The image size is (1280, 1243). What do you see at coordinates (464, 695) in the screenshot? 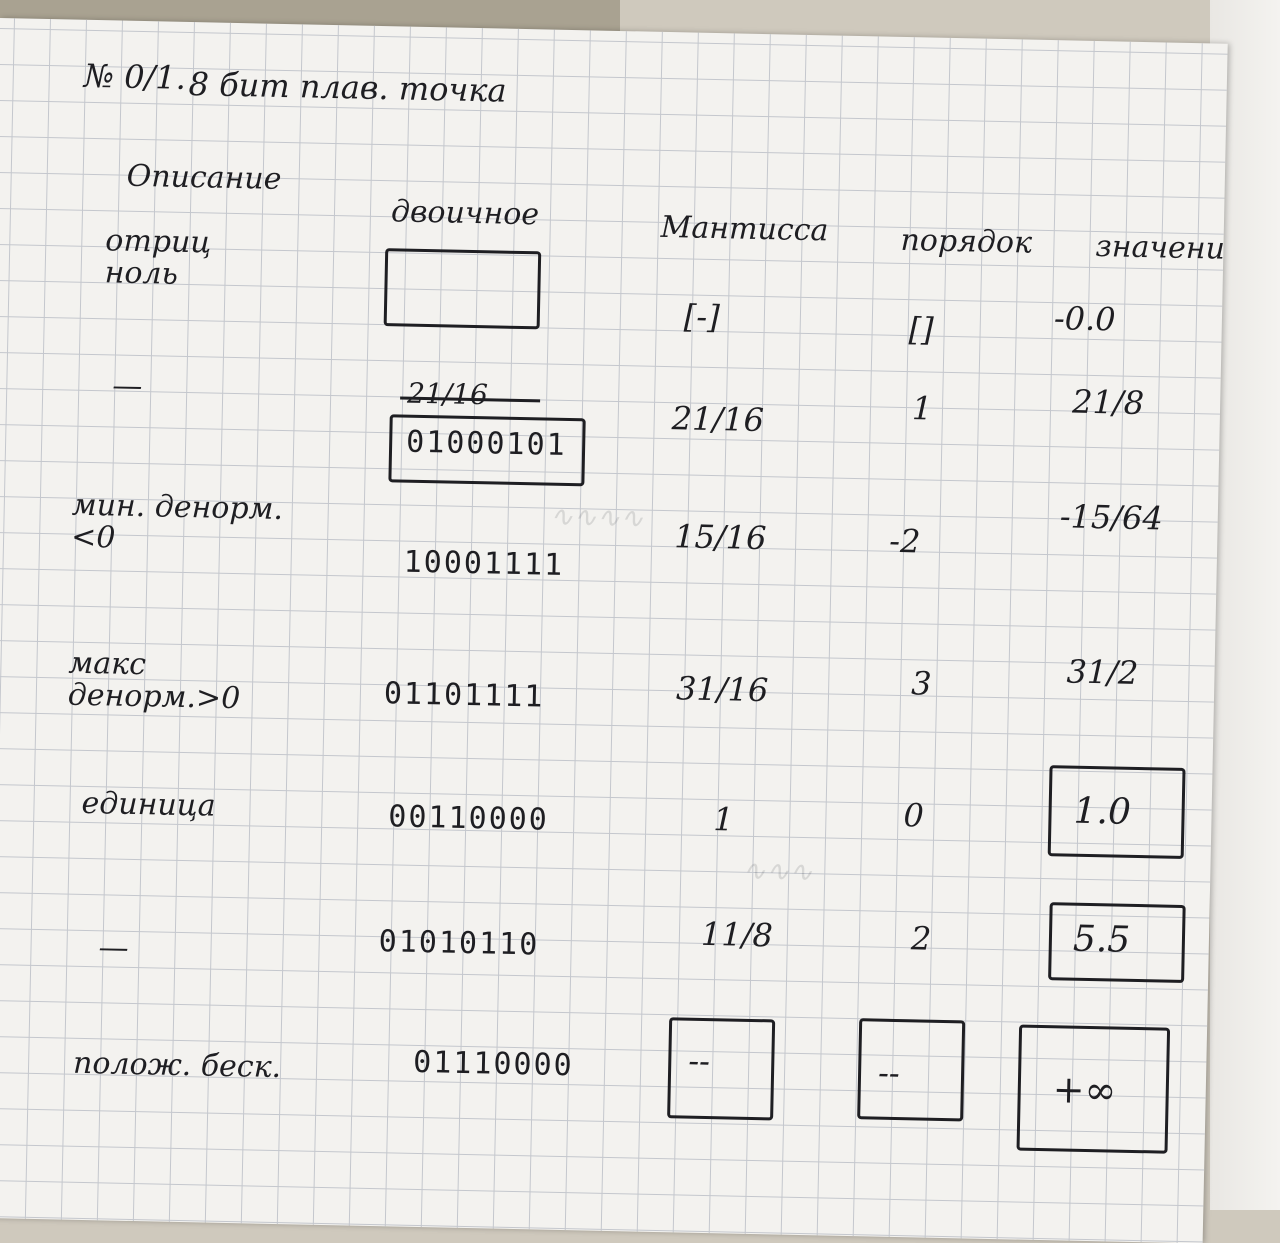
I see `row-binary: 01101111` at bounding box center [464, 695].